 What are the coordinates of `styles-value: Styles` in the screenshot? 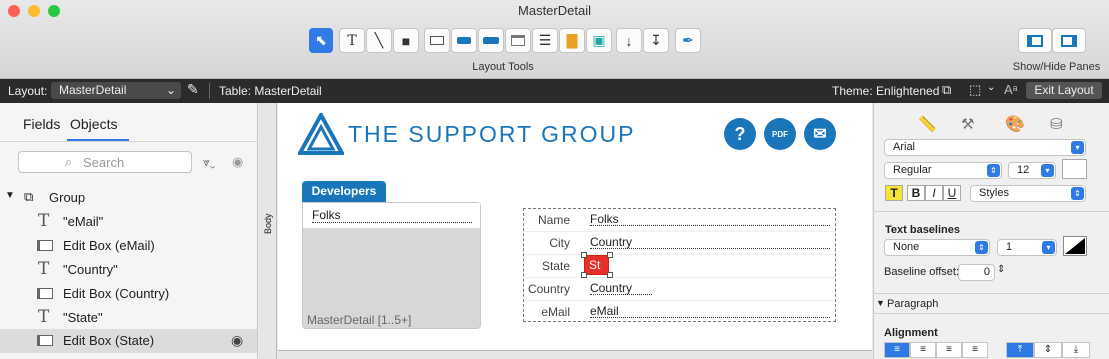 It's located at (994, 193).